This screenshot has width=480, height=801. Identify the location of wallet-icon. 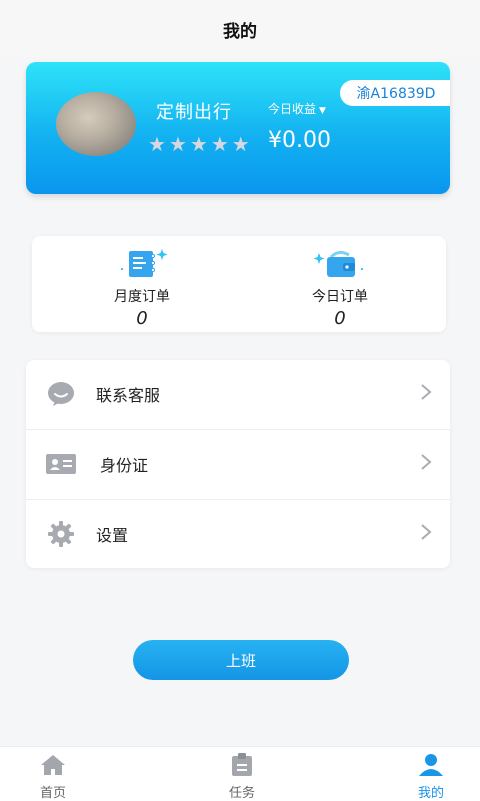
(340, 263).